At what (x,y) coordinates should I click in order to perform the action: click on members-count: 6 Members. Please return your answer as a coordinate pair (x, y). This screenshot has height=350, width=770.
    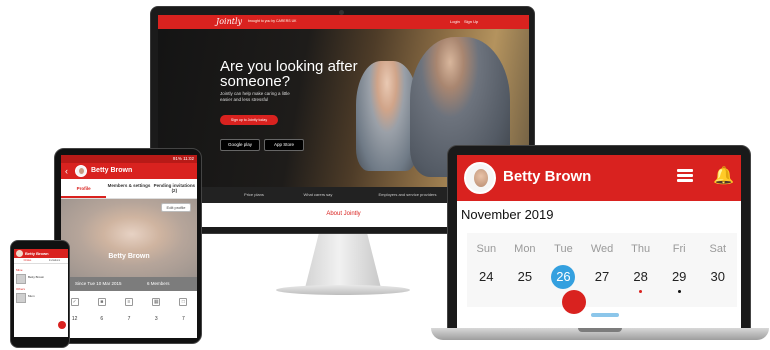
    Looking at the image, I should click on (158, 283).